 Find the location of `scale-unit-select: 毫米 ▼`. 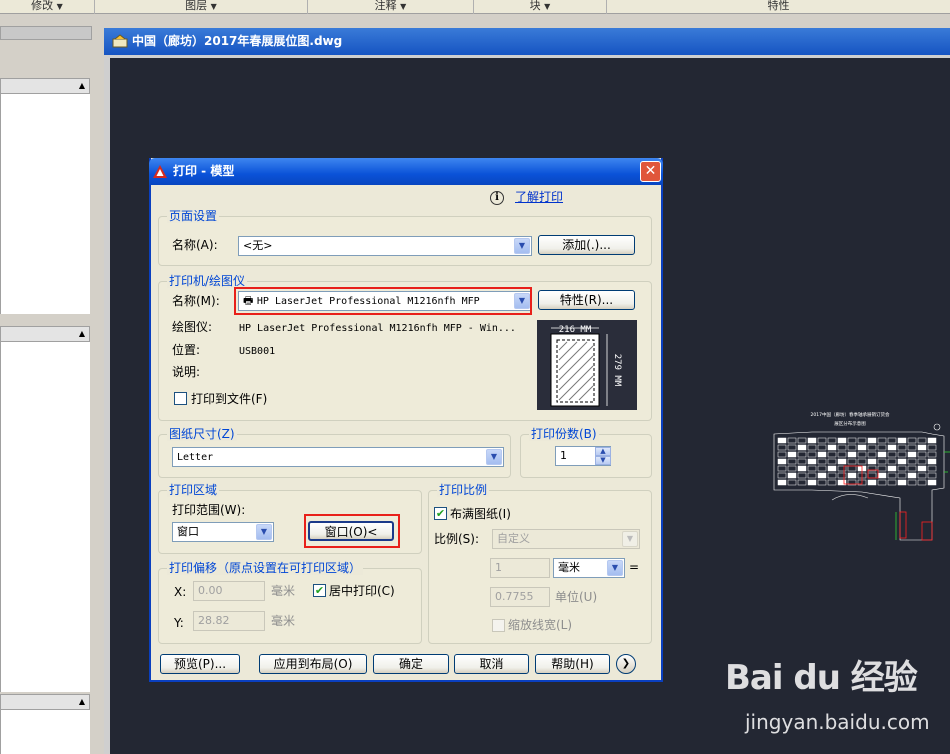

scale-unit-select: 毫米 ▼ is located at coordinates (589, 568).